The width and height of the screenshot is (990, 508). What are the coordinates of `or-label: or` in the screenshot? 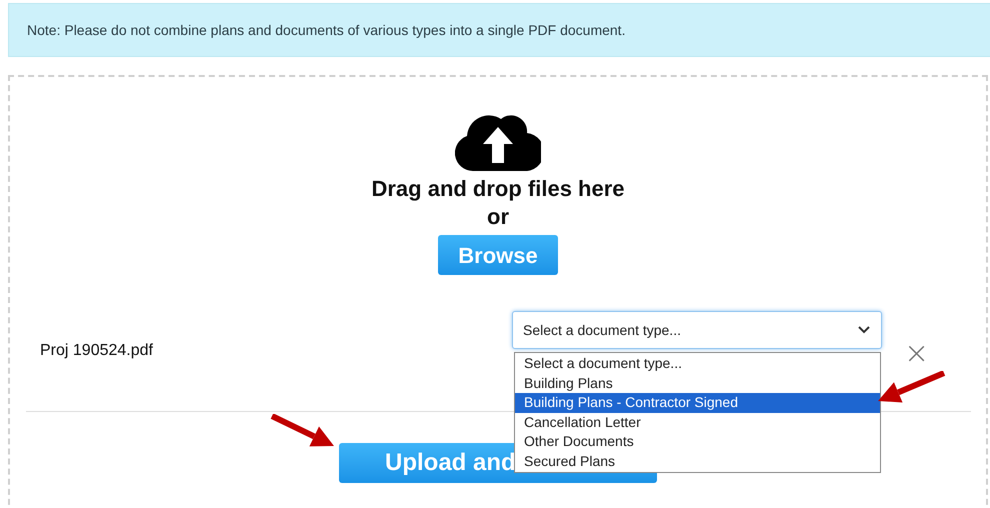 It's located at (498, 217).